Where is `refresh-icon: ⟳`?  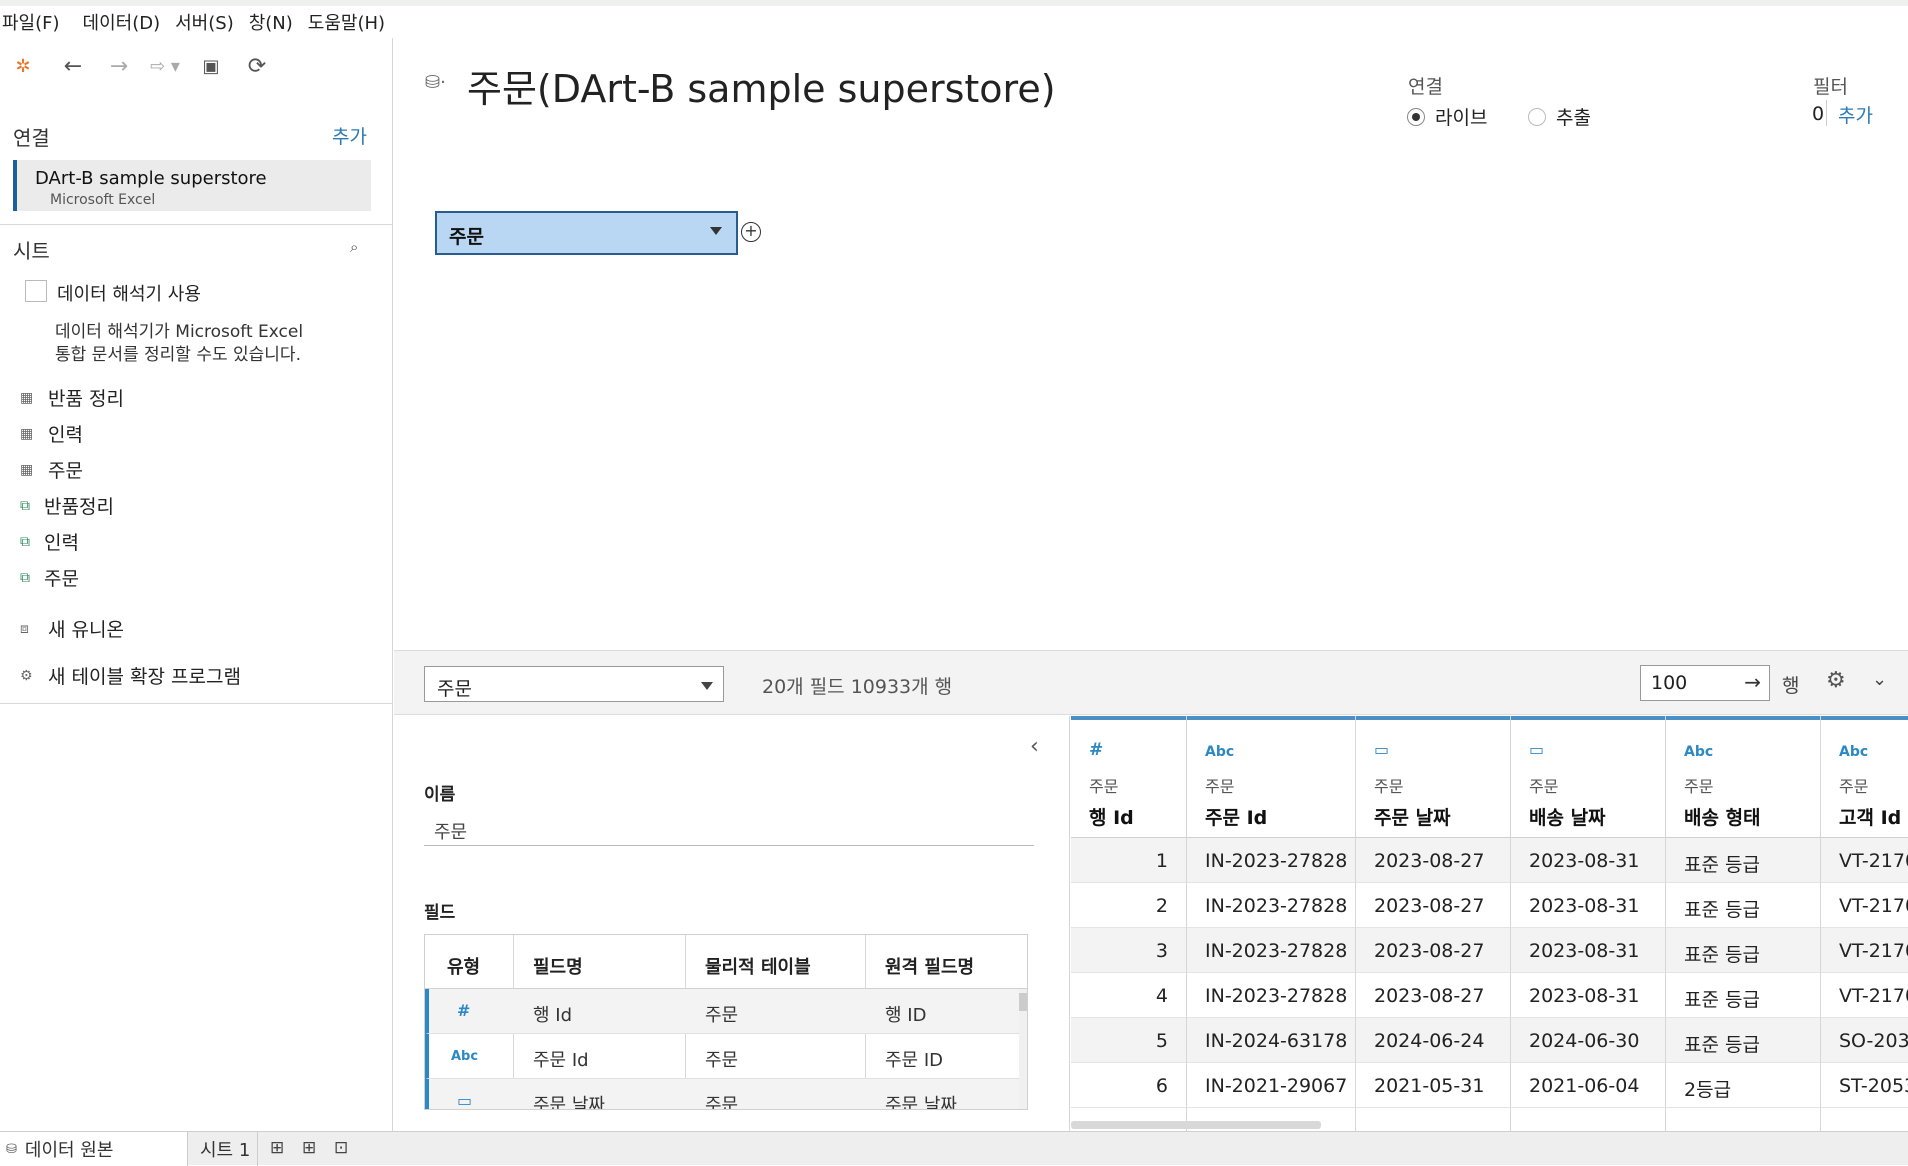
refresh-icon: ⟳ is located at coordinates (257, 66).